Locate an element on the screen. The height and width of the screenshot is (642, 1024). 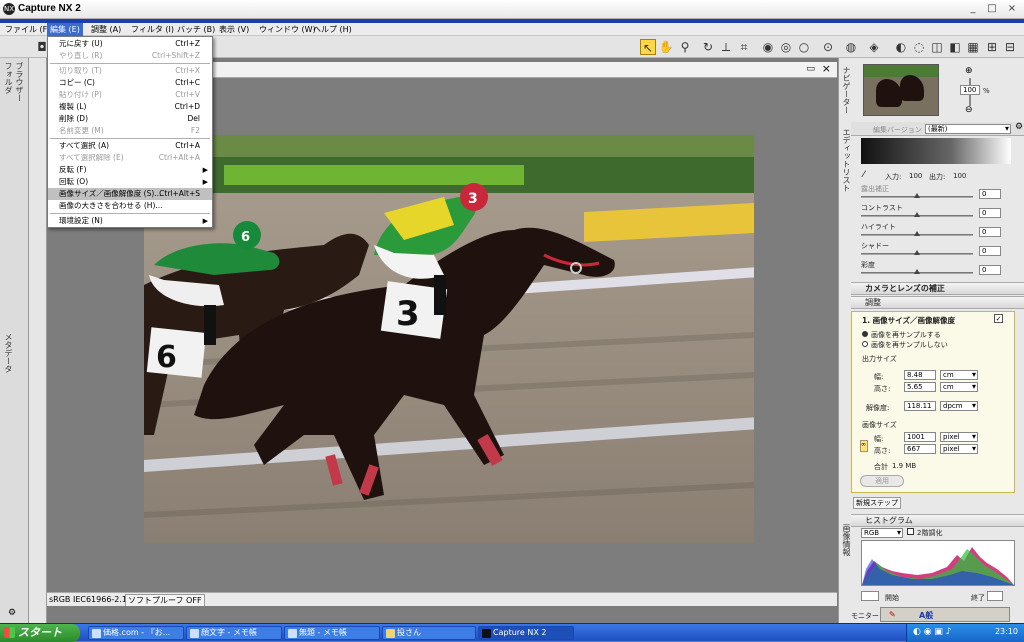
marquee-icon: ◫ is located at coordinates (937, 47).